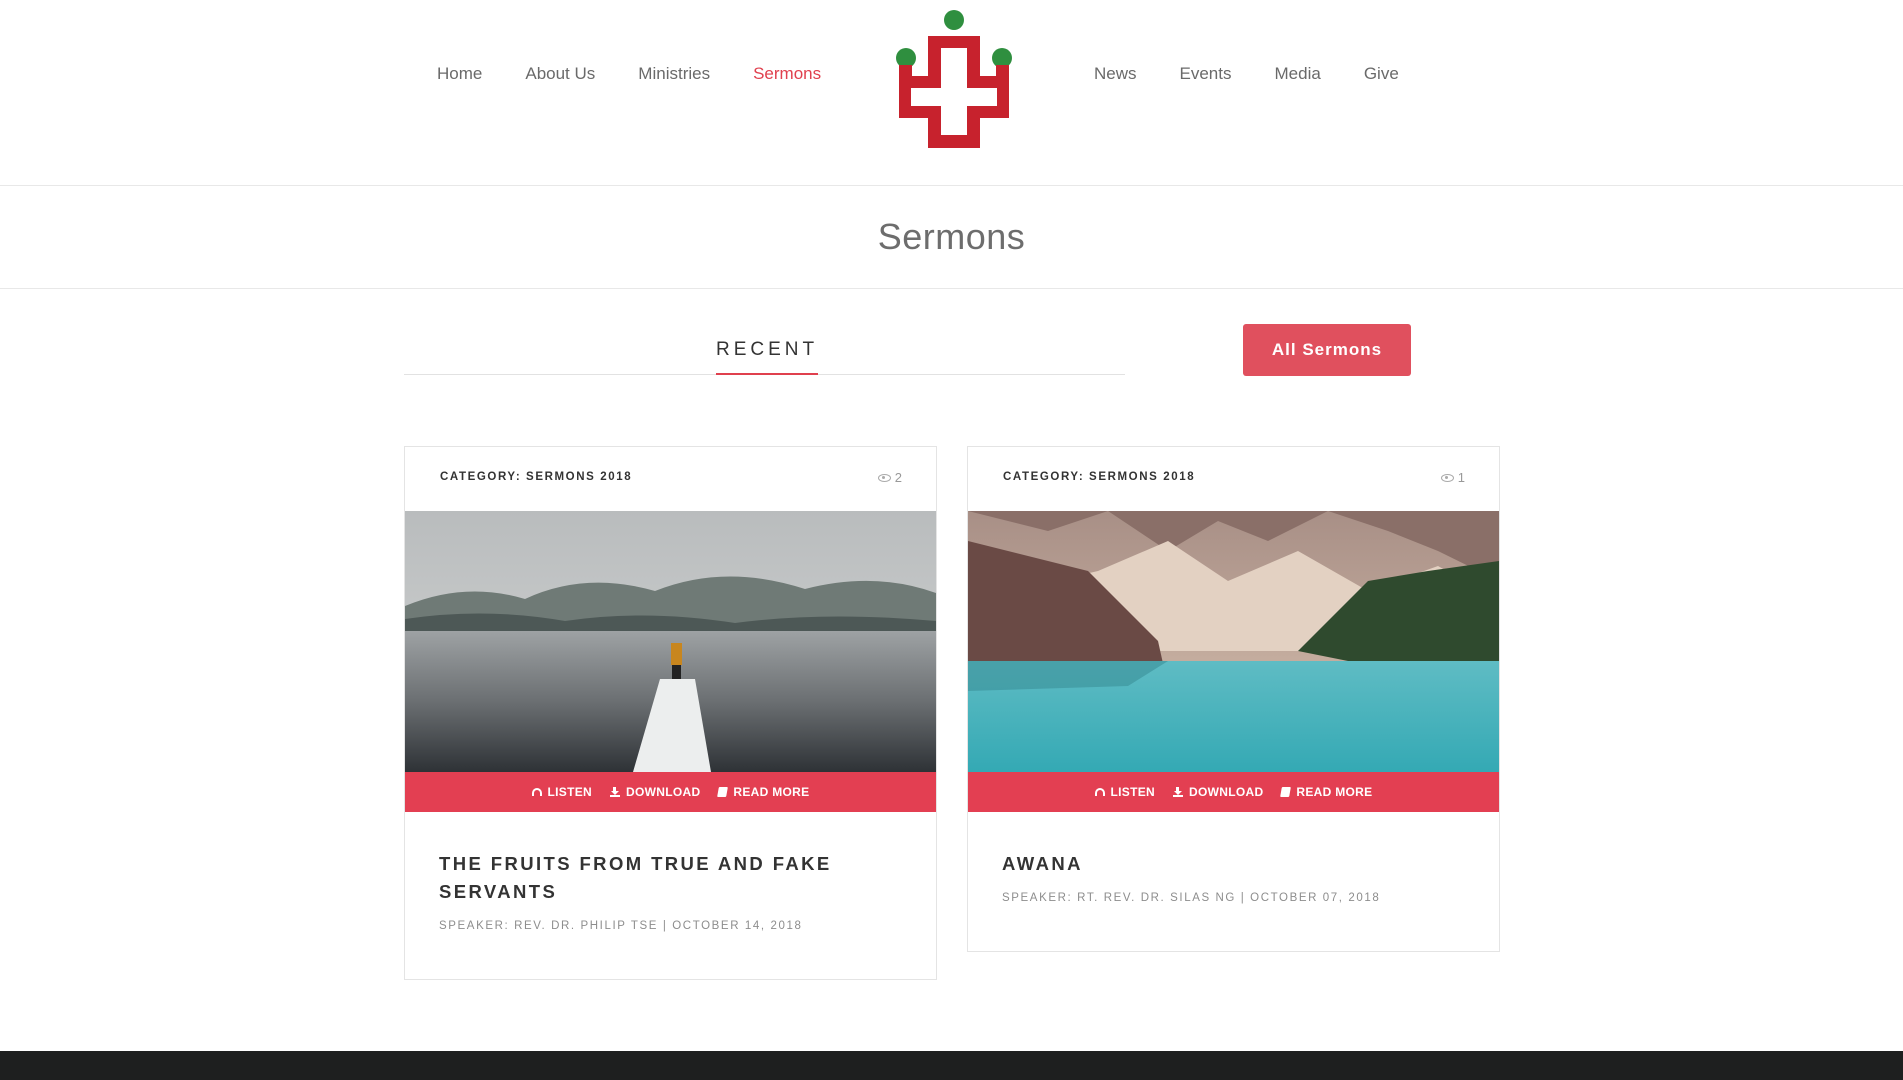 Image resolution: width=1903 pixels, height=1080 pixels. What do you see at coordinates (1233, 641) in the screenshot?
I see `mountain-lake-image` at bounding box center [1233, 641].